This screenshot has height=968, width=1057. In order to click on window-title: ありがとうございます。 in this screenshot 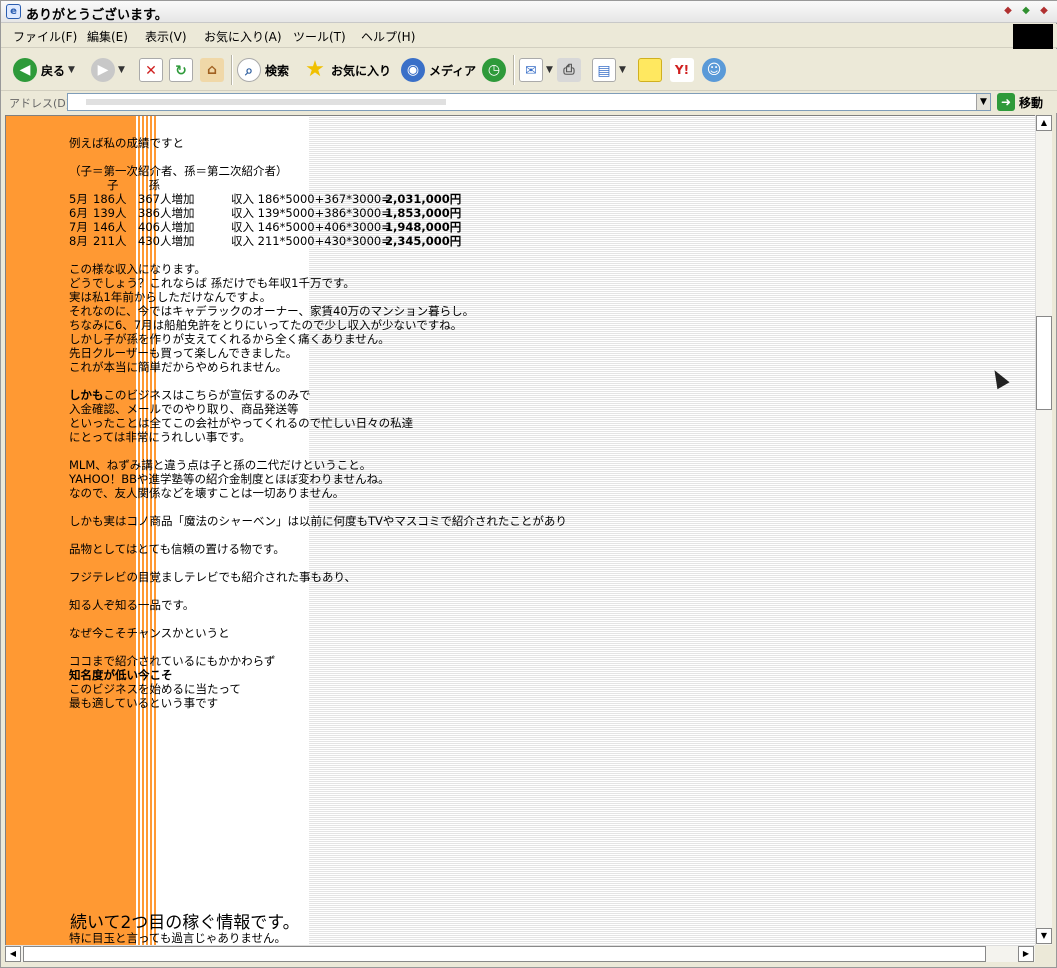, I will do `click(97, 15)`.